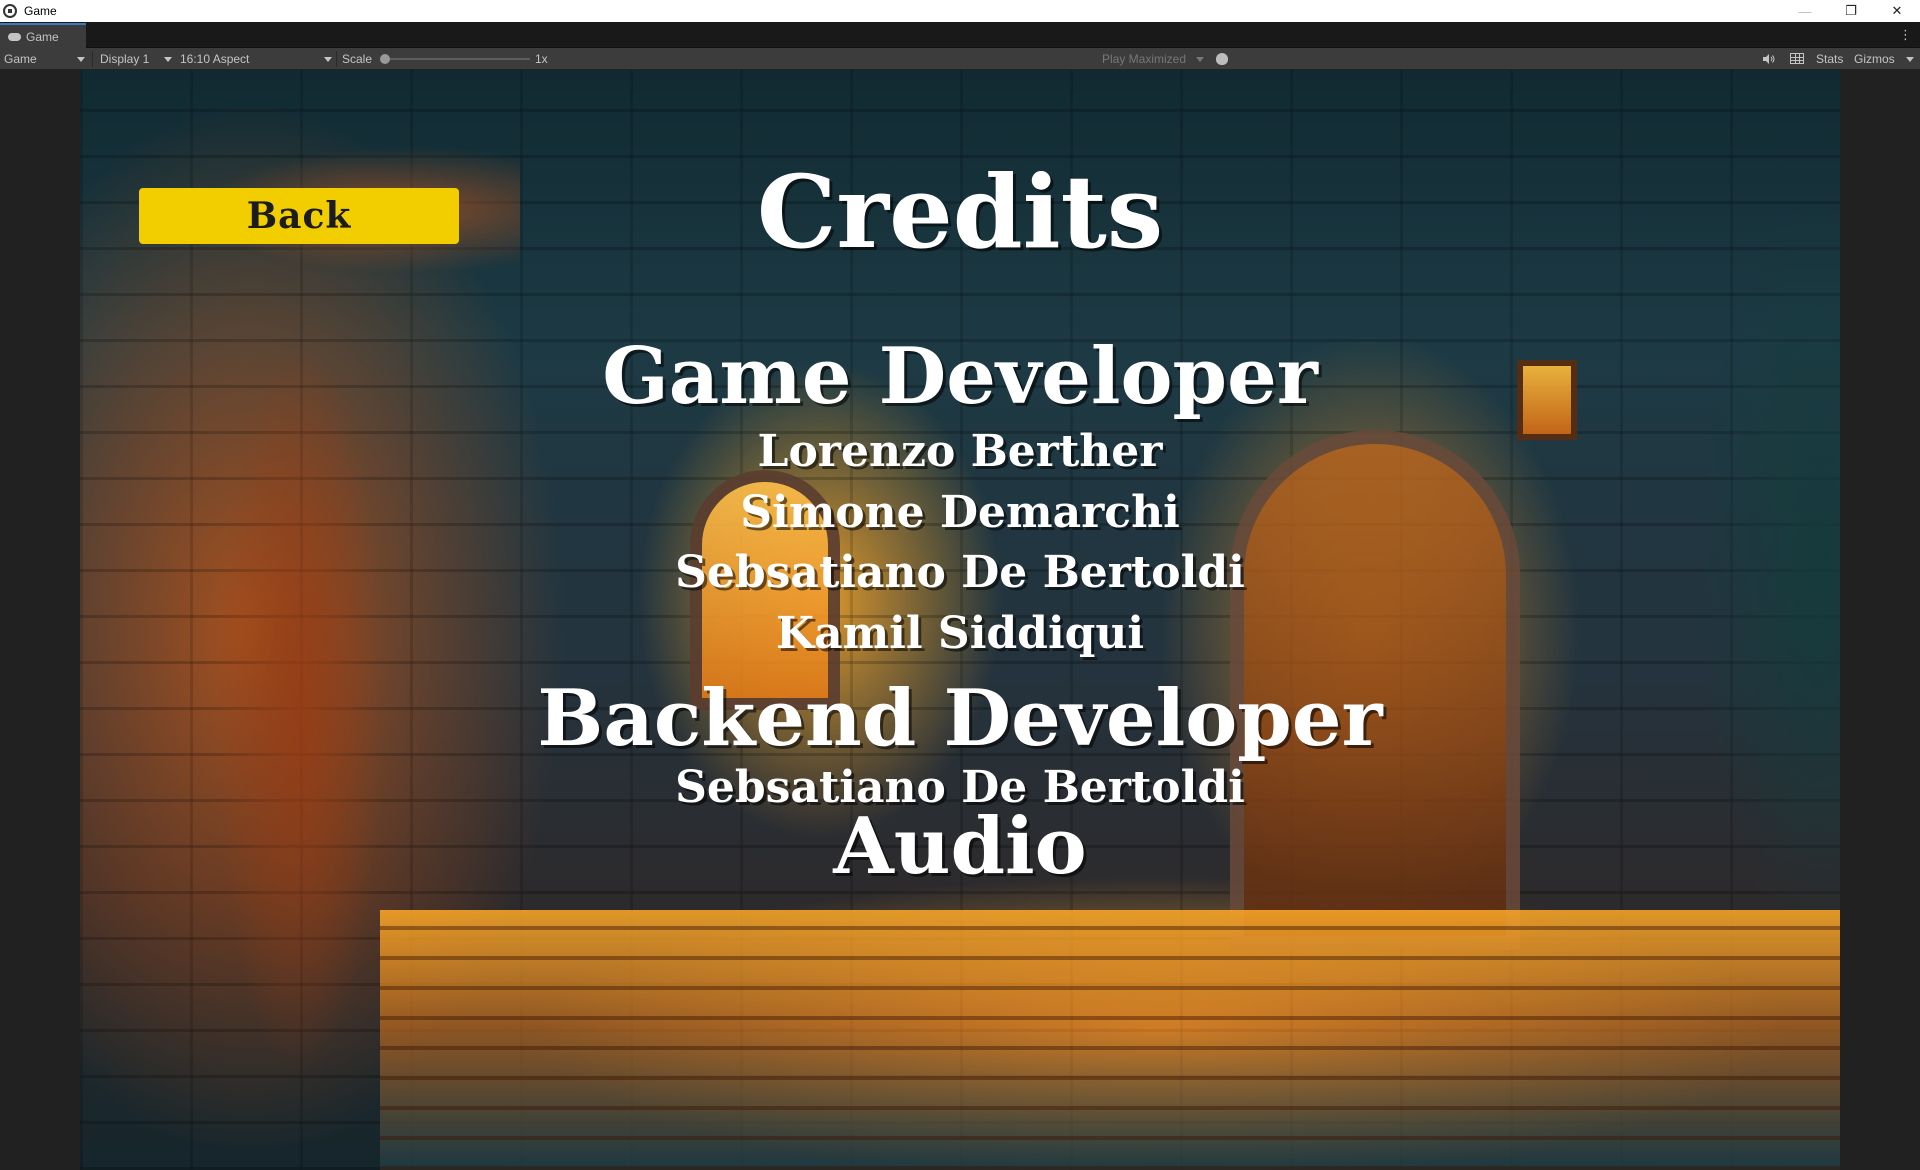 The width and height of the screenshot is (1920, 1170). Describe the element at coordinates (215, 59) in the screenshot. I see `aspect-select-label: 16:10 Aspect` at that location.